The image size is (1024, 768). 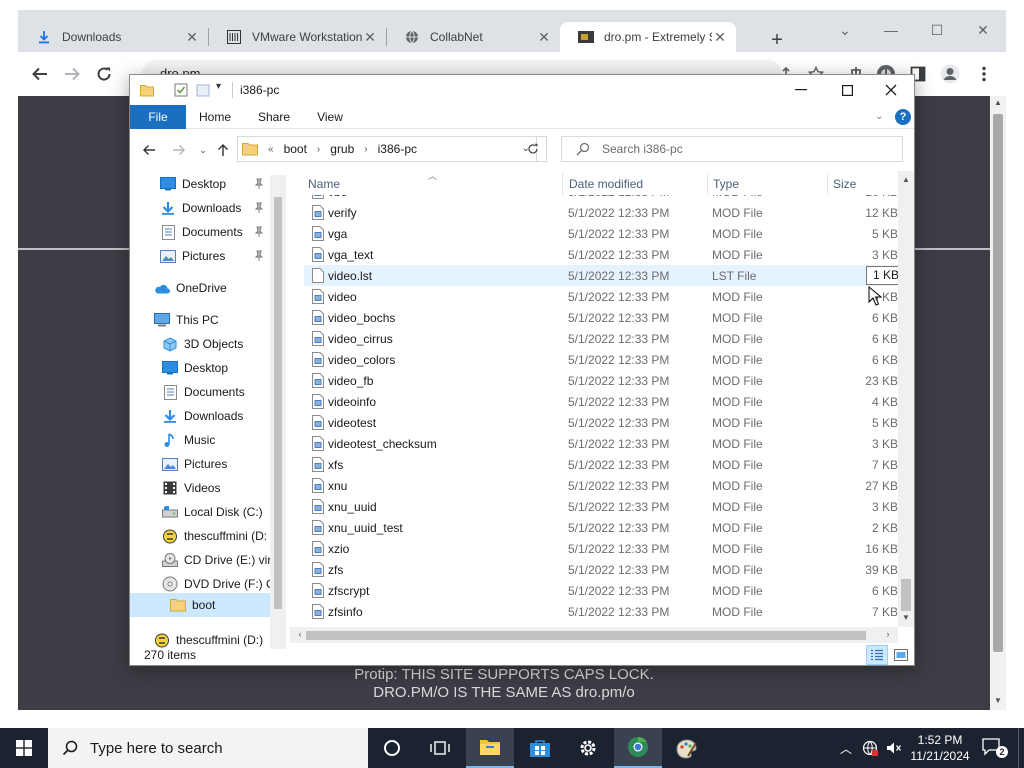 What do you see at coordinates (158, 117) in the screenshot?
I see `tab-file: File` at bounding box center [158, 117].